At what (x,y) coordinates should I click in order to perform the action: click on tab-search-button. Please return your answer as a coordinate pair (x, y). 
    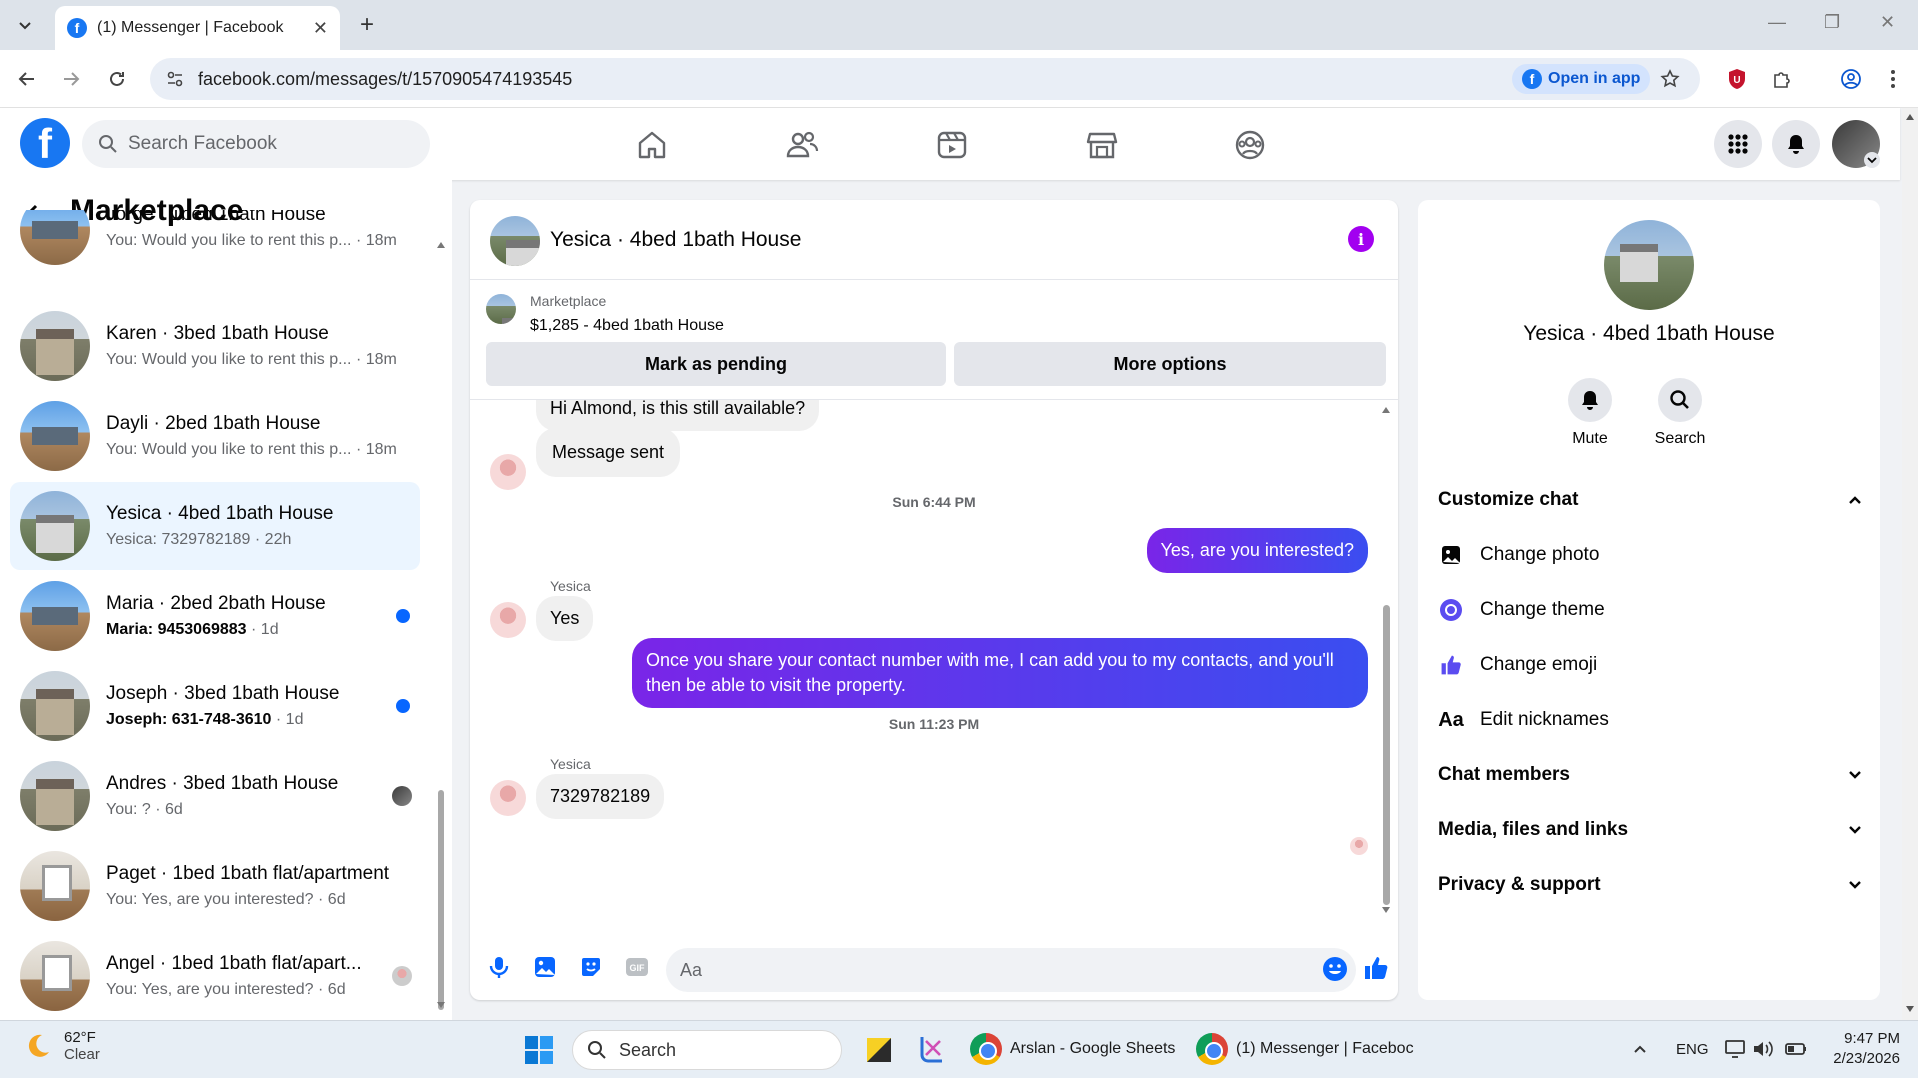
    Looking at the image, I should click on (25, 25).